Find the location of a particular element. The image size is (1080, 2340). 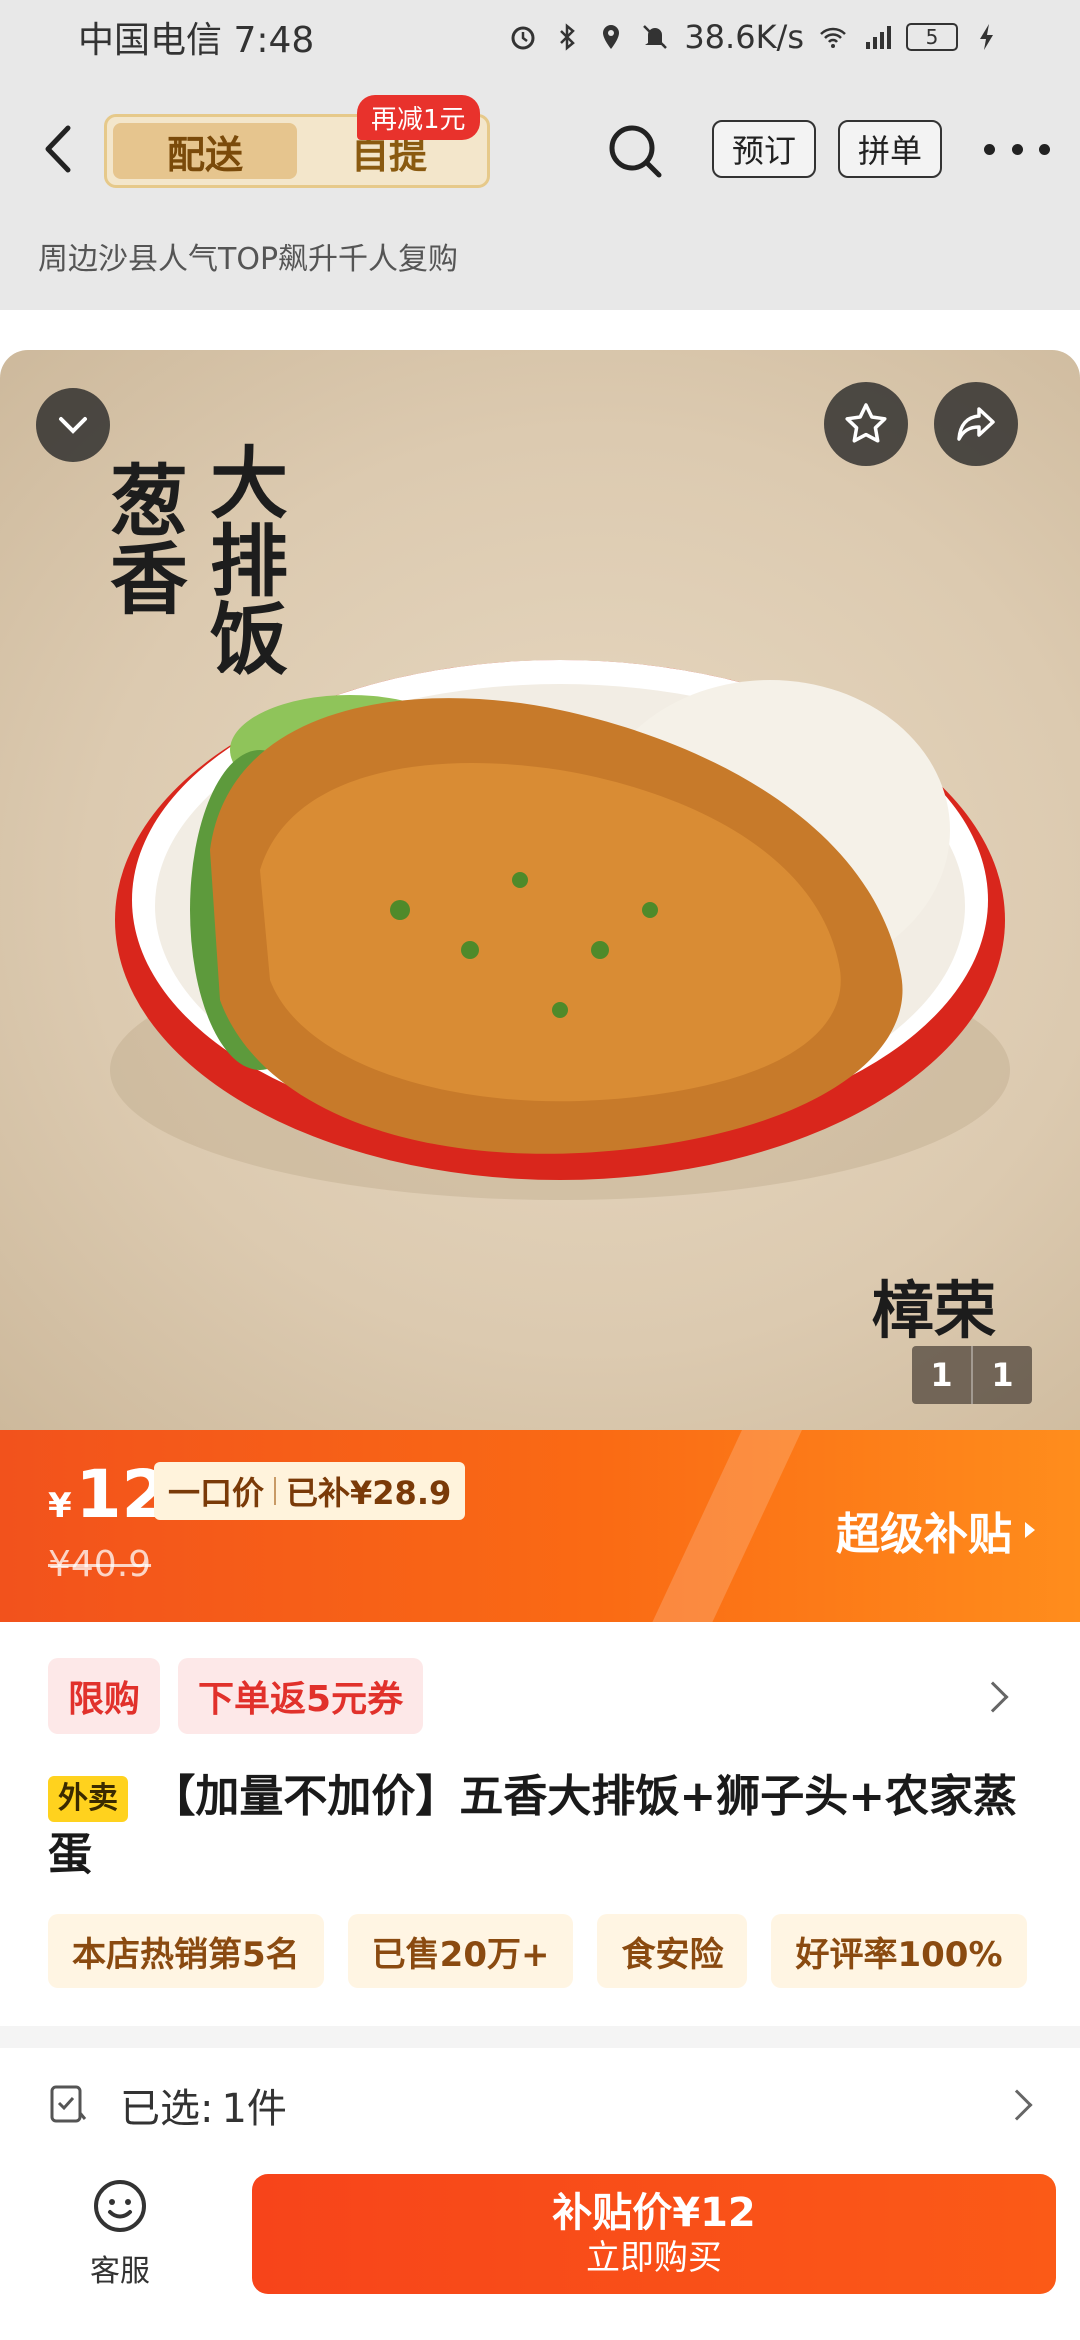

fixed-price-label: 一口价 is located at coordinates (216, 1493).